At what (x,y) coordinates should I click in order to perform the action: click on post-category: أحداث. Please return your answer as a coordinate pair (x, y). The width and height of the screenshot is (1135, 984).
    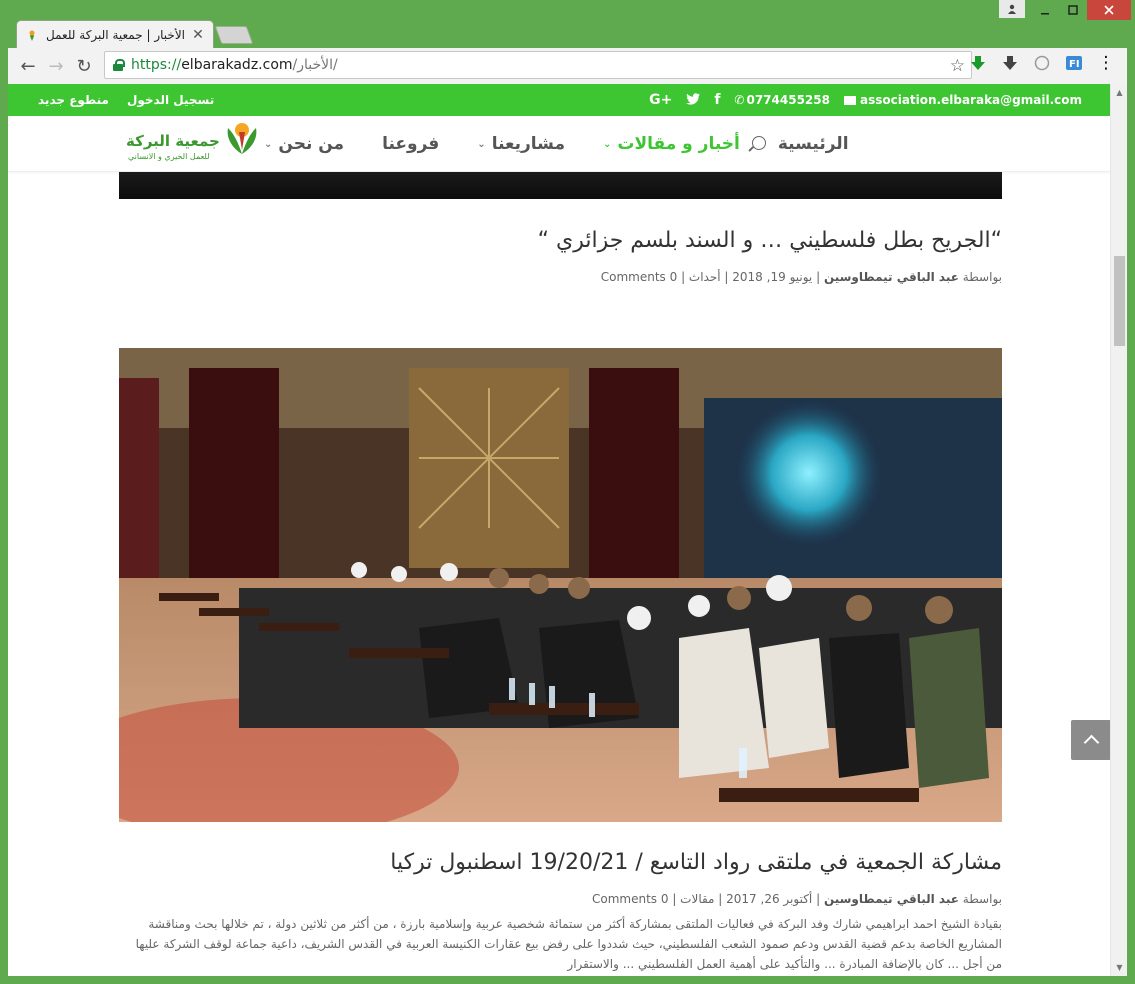
    Looking at the image, I should click on (705, 277).